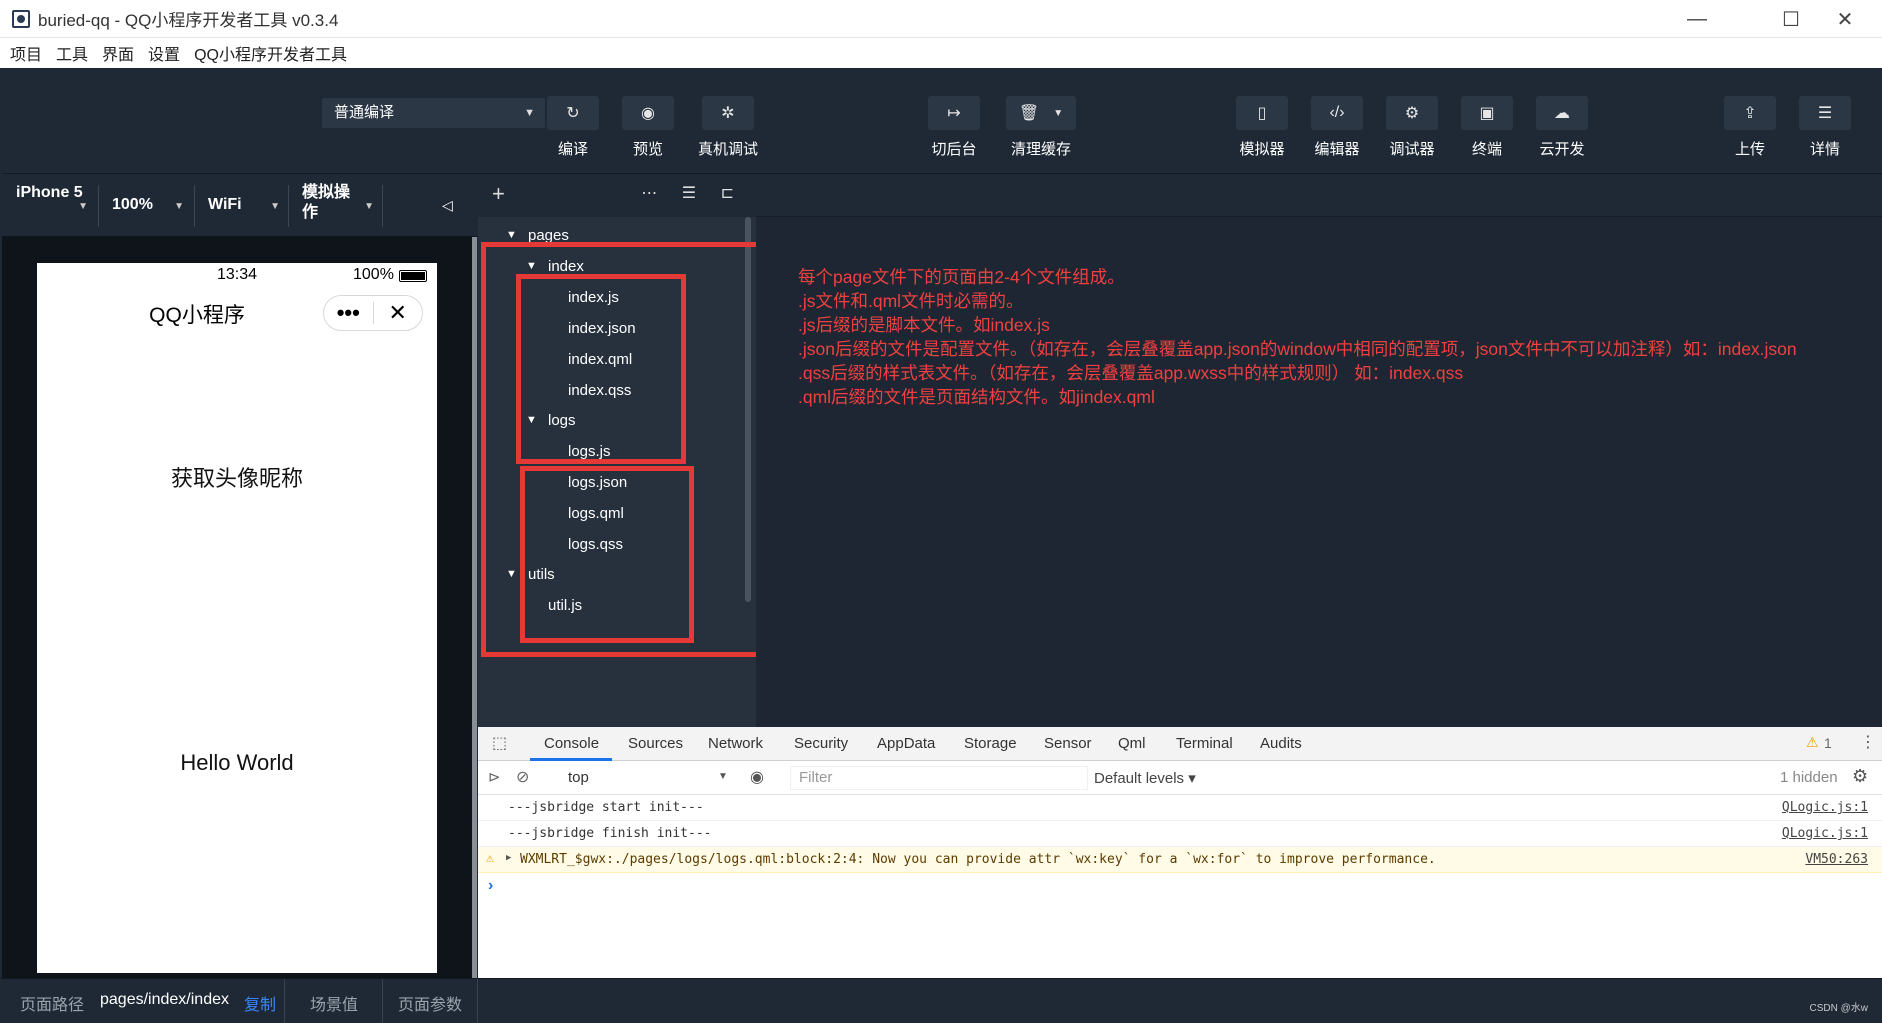 The image size is (1882, 1023). I want to click on zoom-label: 100%, so click(132, 204).